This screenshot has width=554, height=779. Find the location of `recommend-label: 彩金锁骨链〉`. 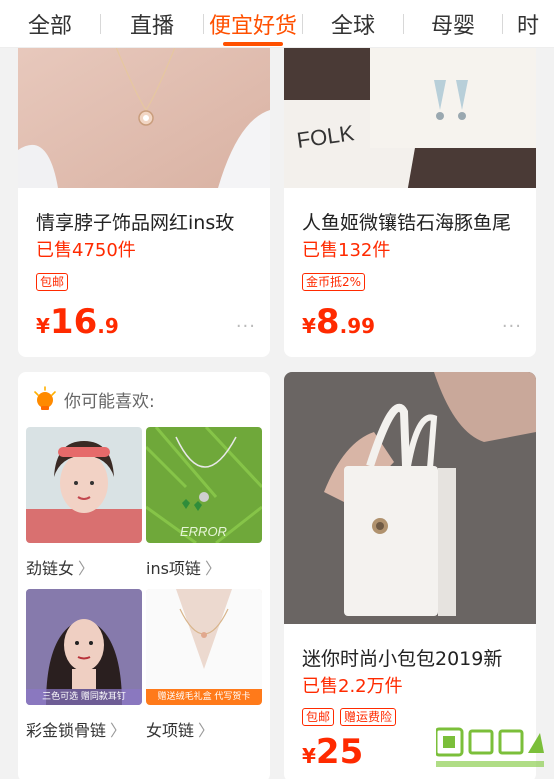

recommend-label: 彩金锁骨链〉 is located at coordinates (84, 729).